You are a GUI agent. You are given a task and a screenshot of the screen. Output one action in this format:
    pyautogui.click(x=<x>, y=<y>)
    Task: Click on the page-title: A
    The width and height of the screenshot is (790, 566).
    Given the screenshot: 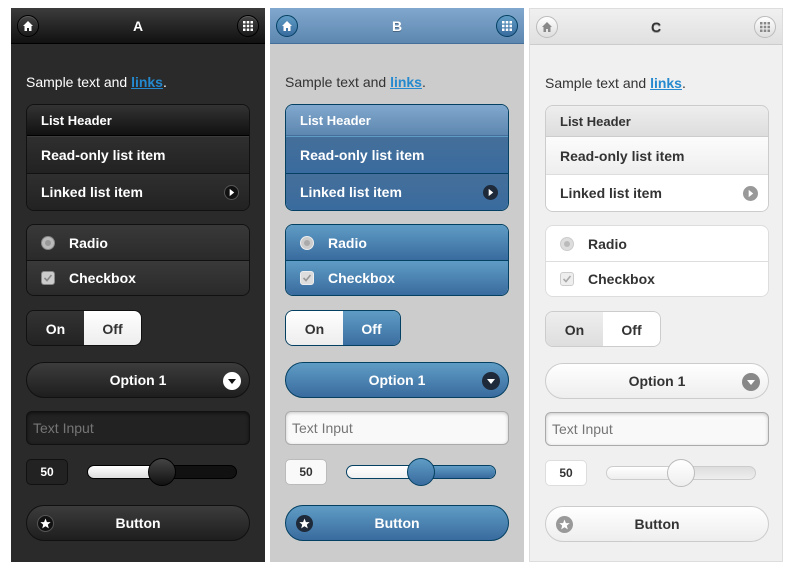 What is the action you would take?
    pyautogui.click(x=138, y=25)
    